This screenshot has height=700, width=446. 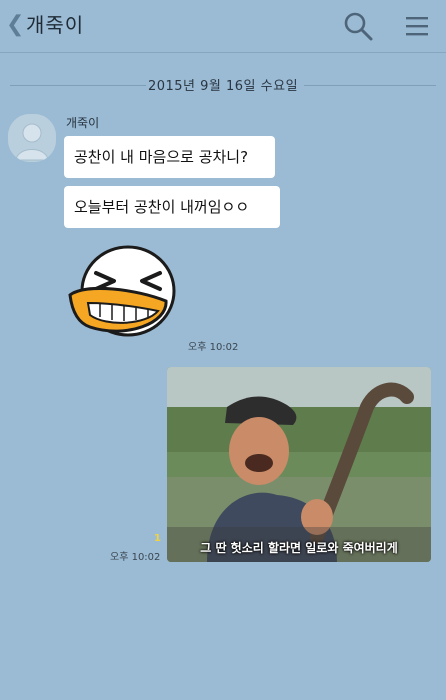 What do you see at coordinates (172, 207) in the screenshot?
I see `message-bubble: 오늘부터 공찬이 내꺼임ㅇㅇ` at bounding box center [172, 207].